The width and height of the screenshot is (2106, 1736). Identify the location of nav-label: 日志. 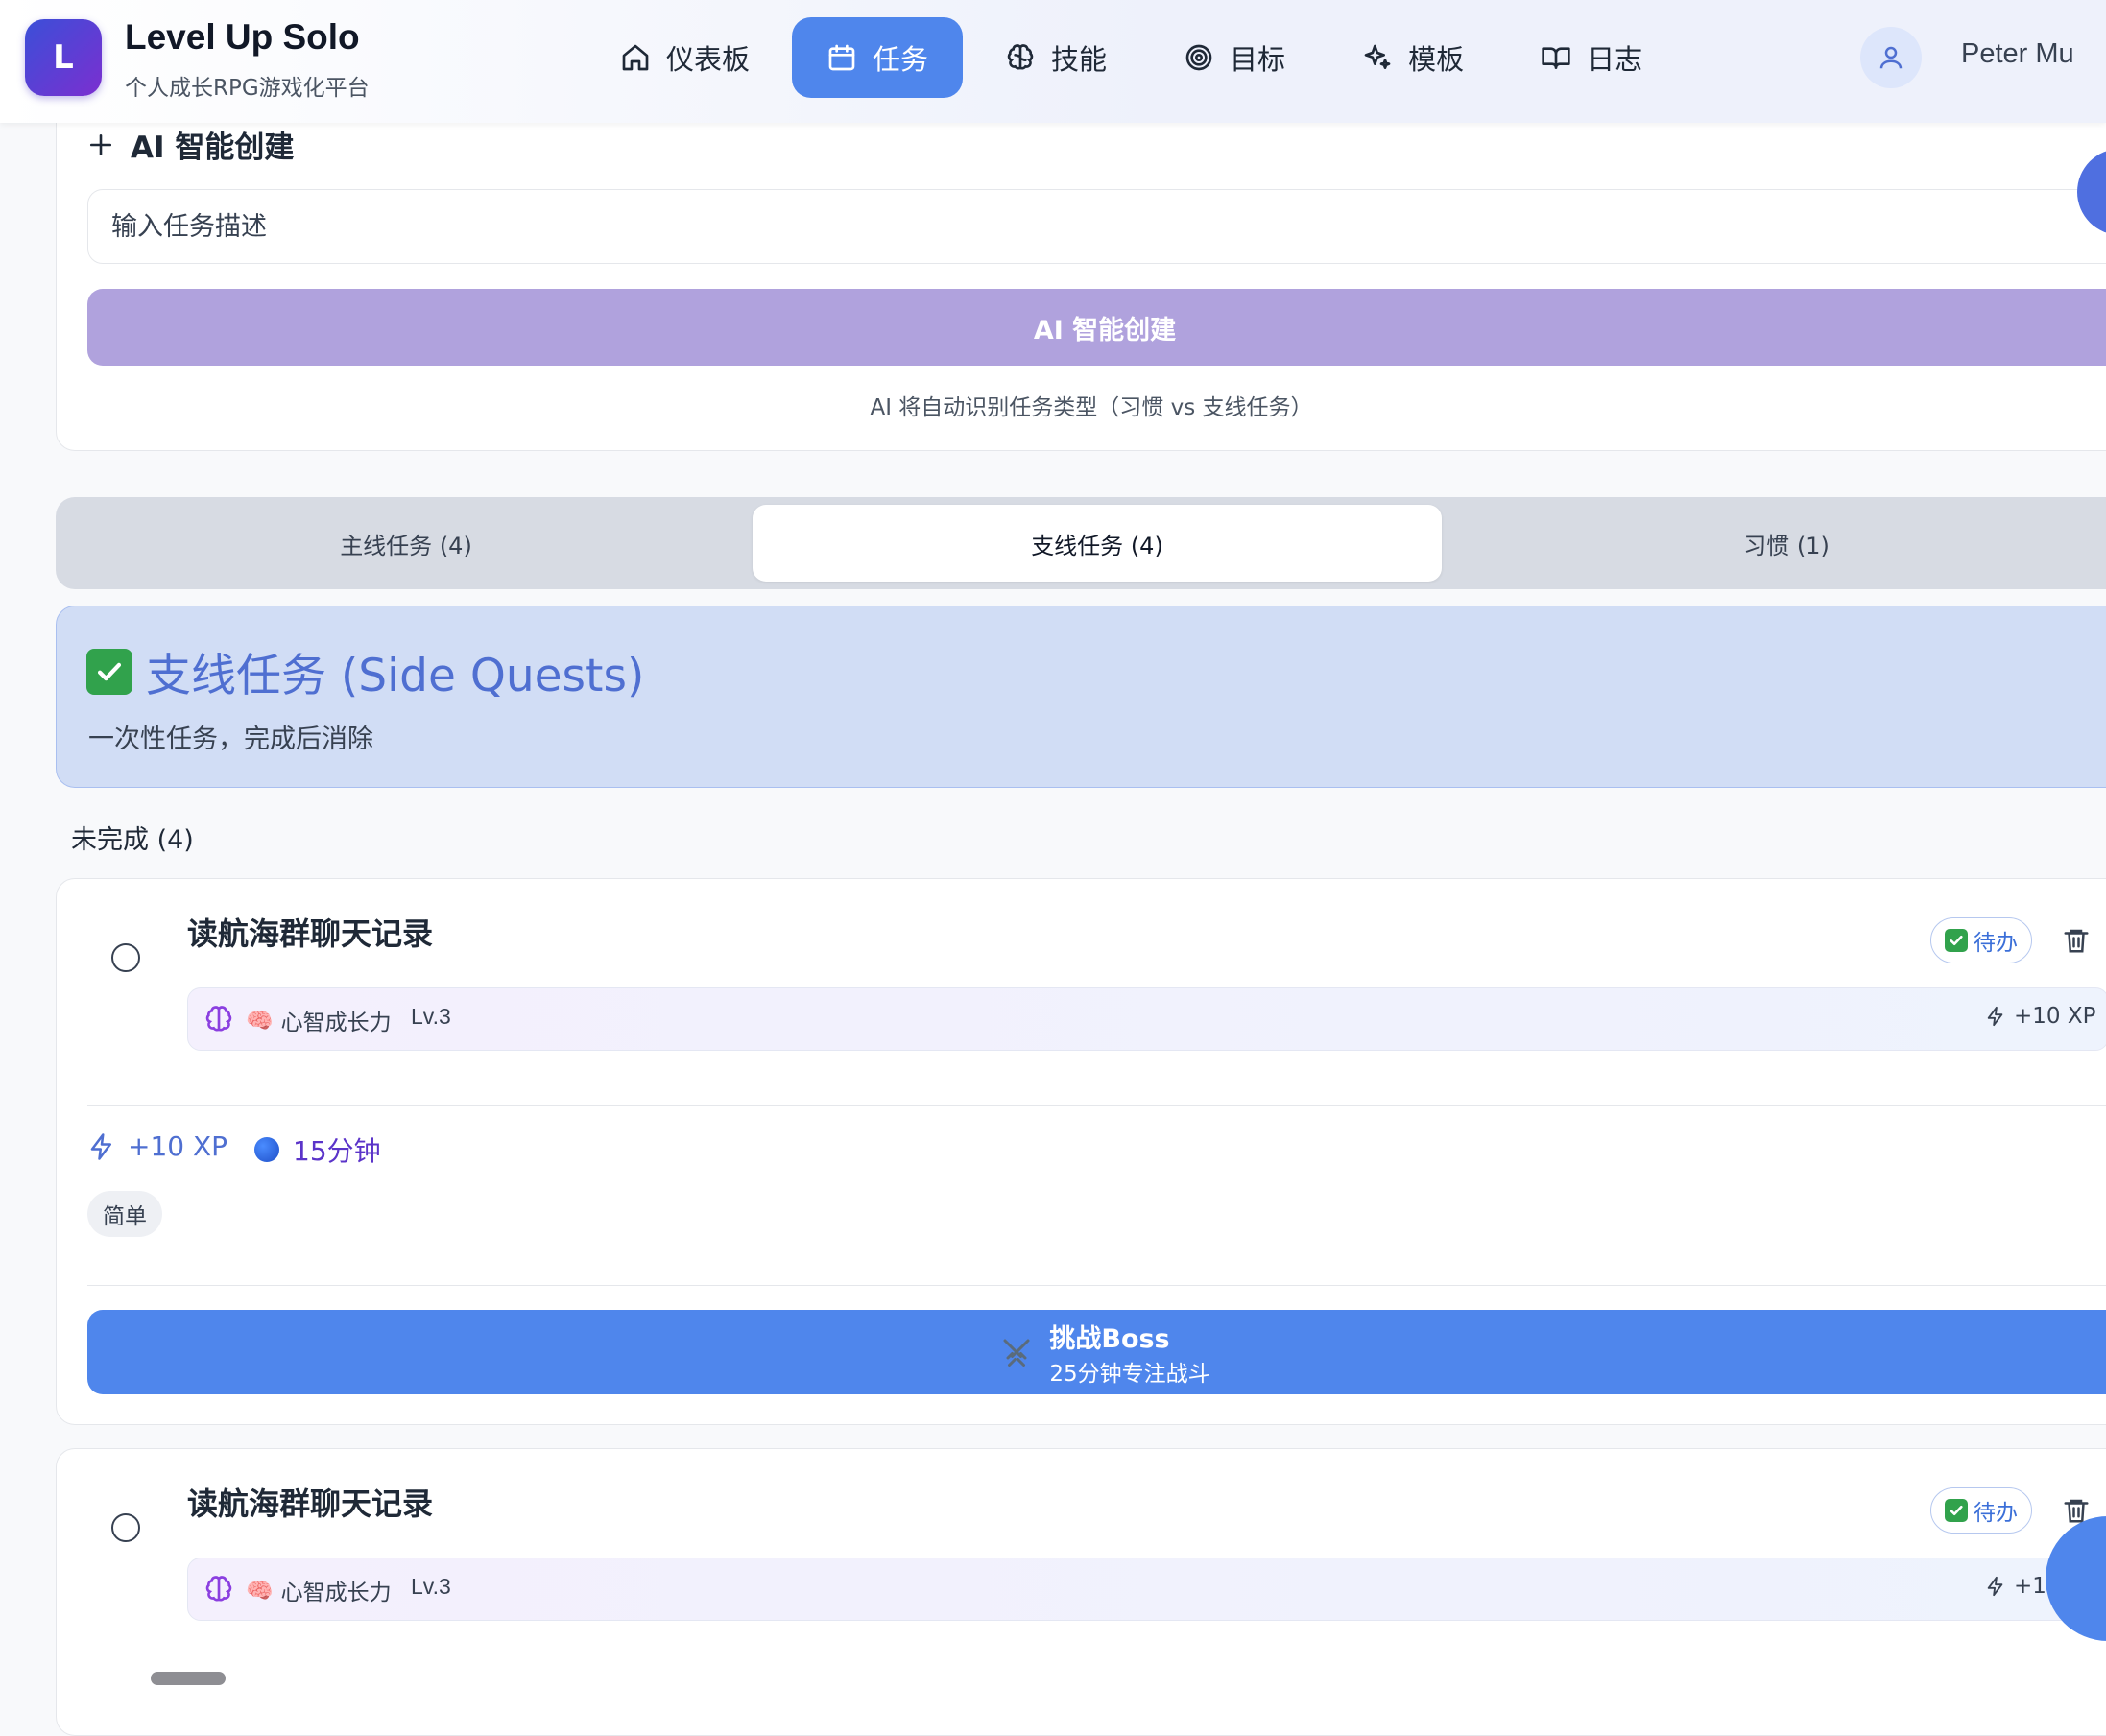
(1615, 59).